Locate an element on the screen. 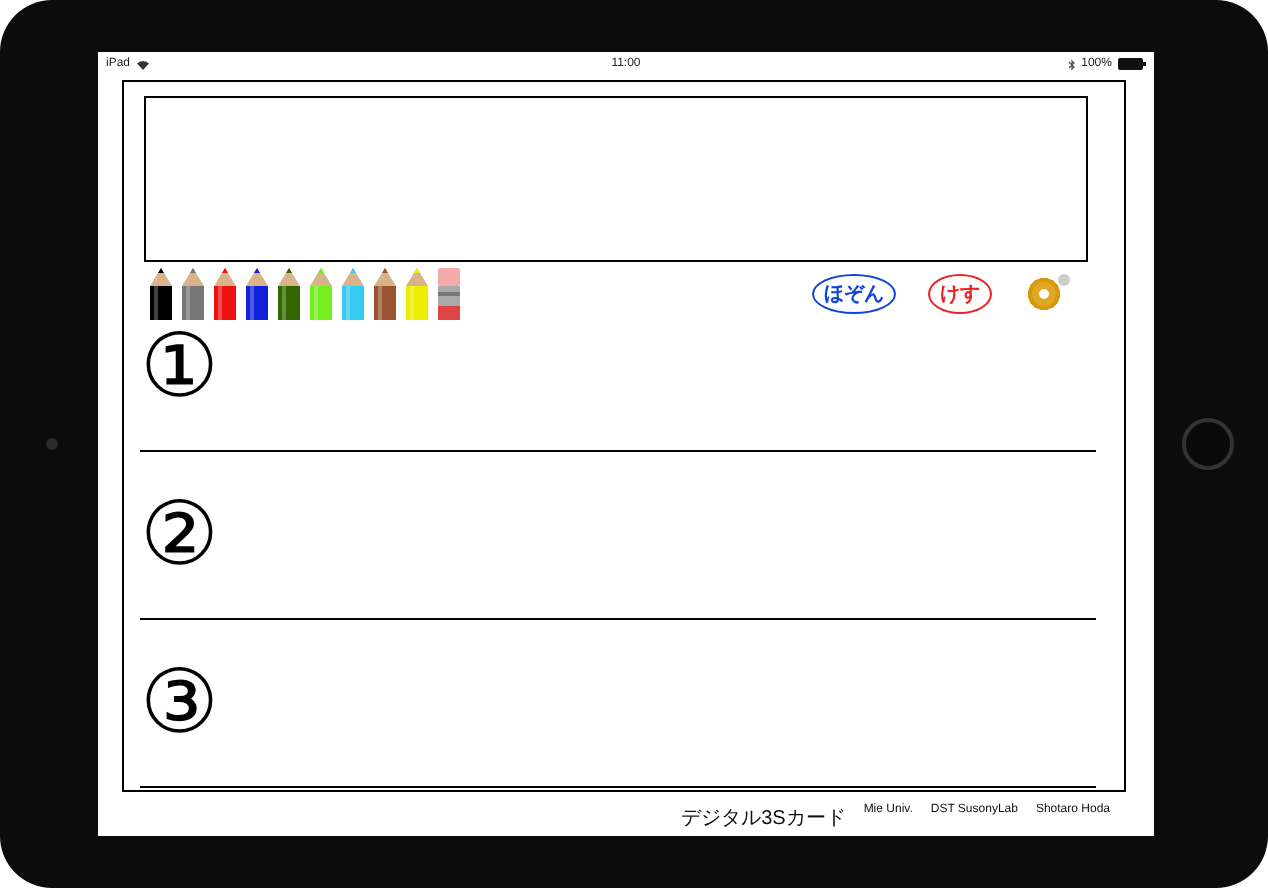  question-number: ③ is located at coordinates (179, 703).